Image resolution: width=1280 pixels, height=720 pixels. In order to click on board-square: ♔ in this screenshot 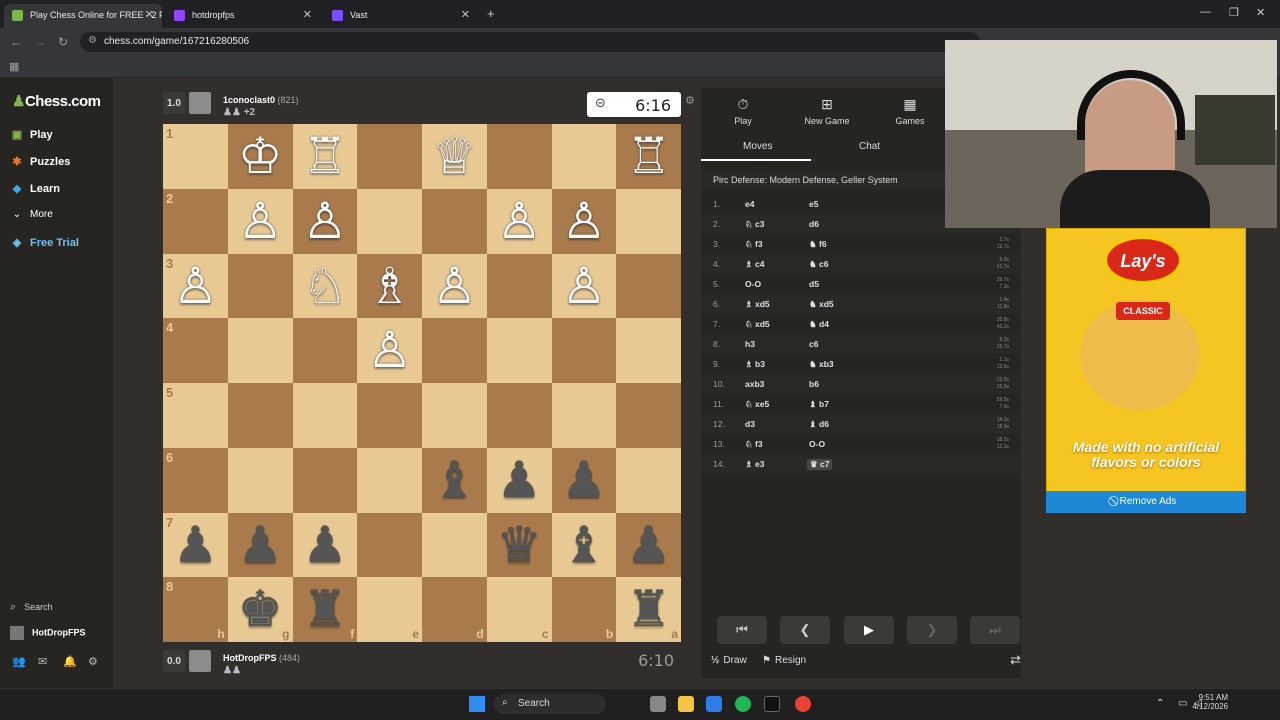, I will do `click(260, 156)`.